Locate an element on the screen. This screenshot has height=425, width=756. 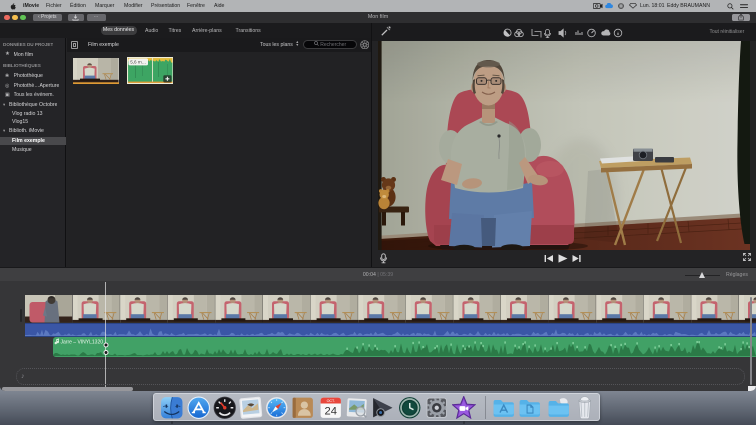
svg-text: 24 is located at coordinates (331, 411).